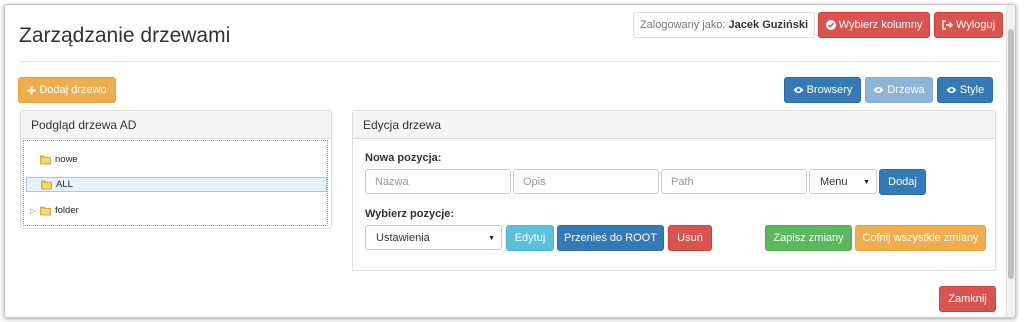  I want to click on save-changes-label: Zapisz zmiany, so click(808, 238).